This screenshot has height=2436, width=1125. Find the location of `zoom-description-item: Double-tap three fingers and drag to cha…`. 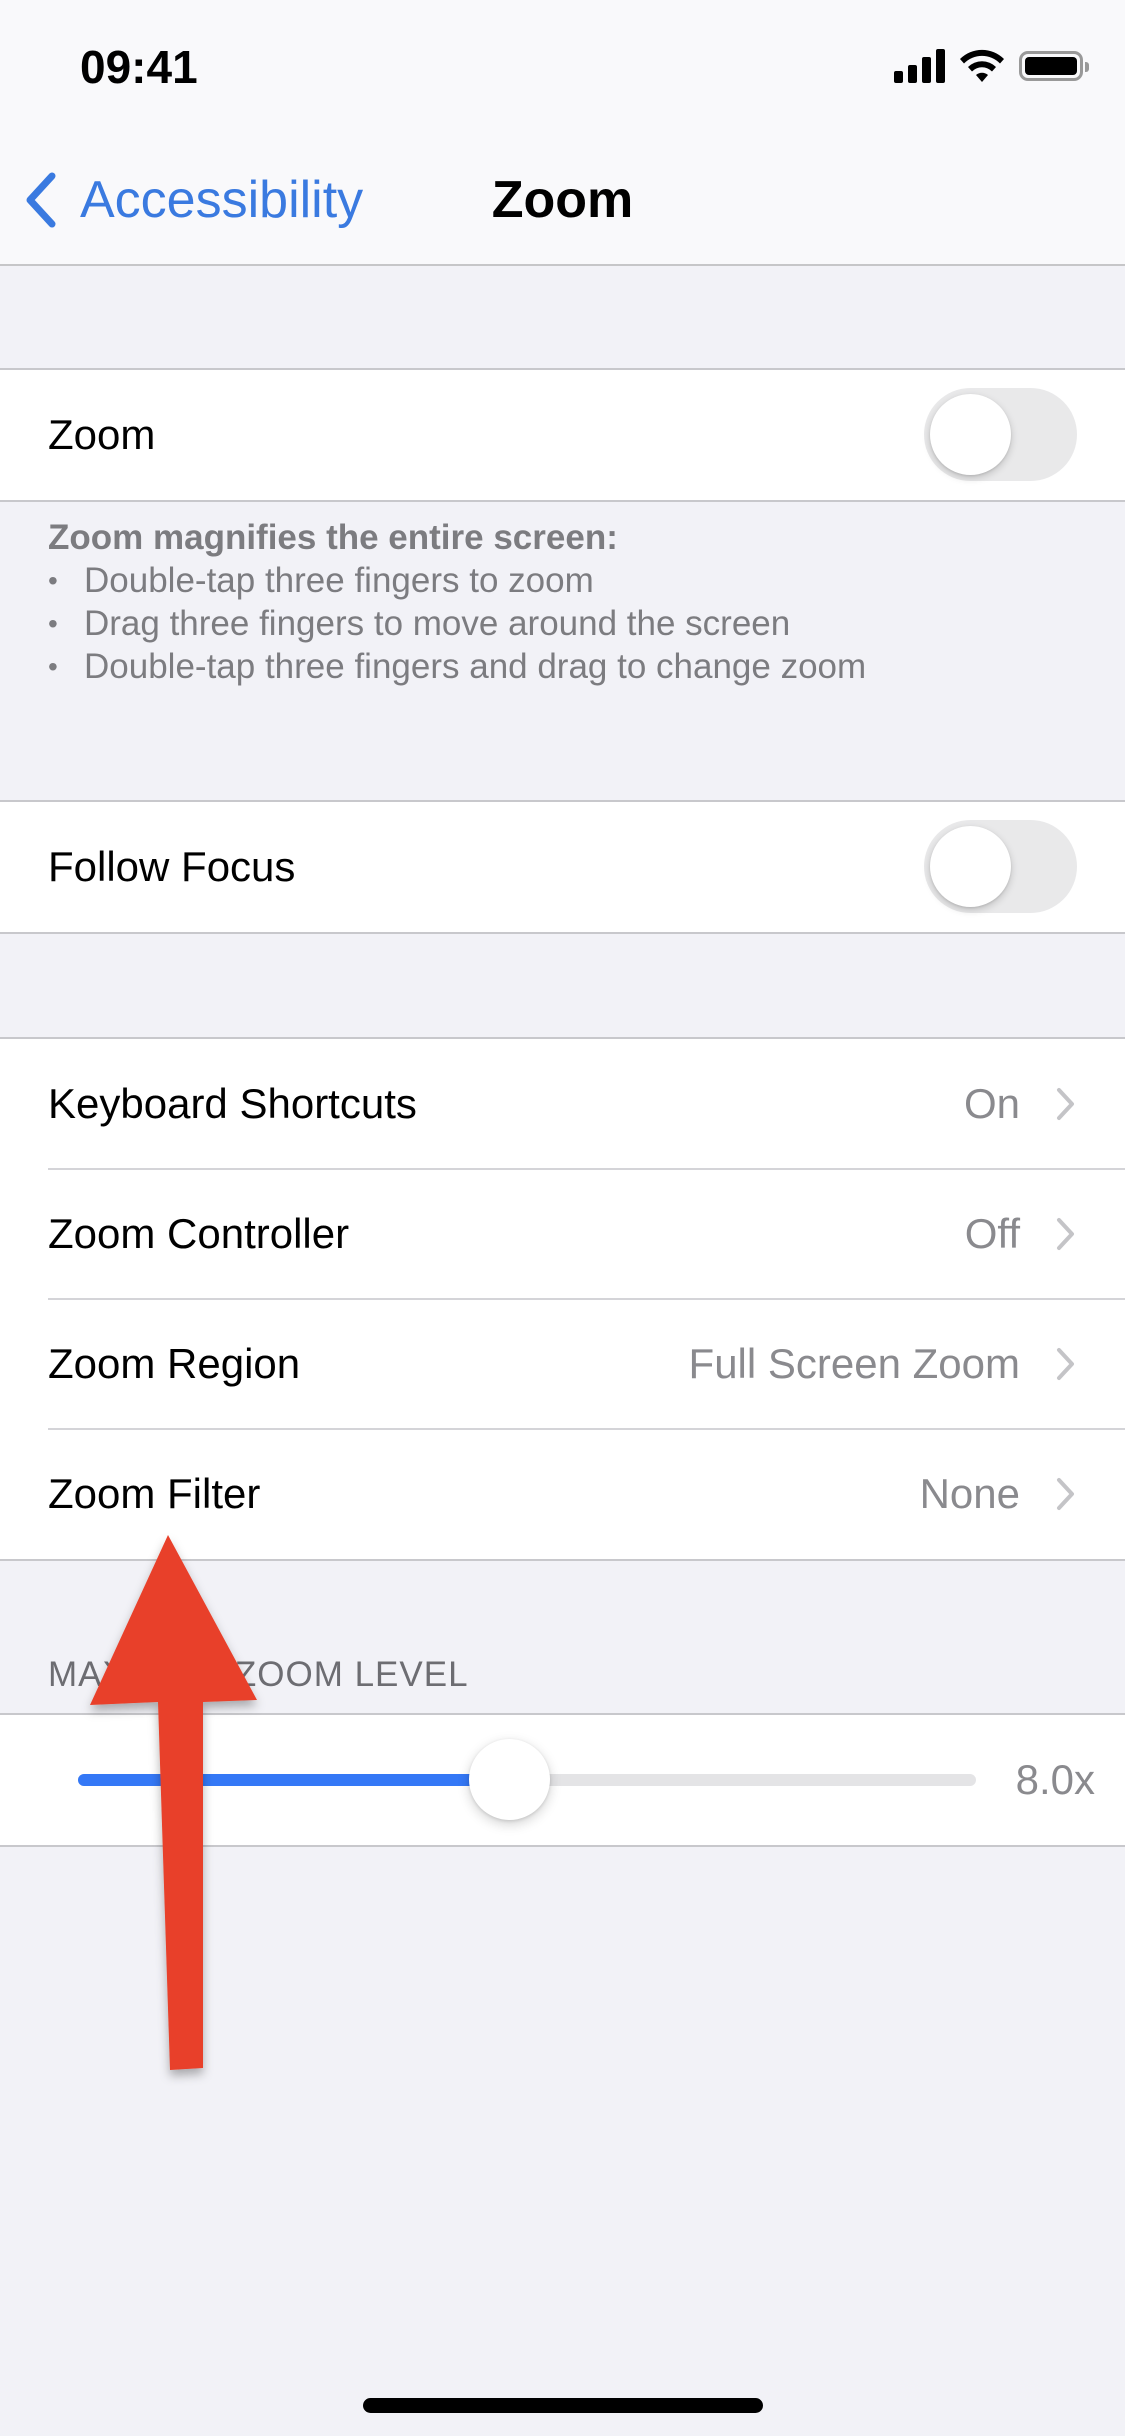

zoom-description-item: Double-tap three fingers and drag to cha… is located at coordinates (568, 666).